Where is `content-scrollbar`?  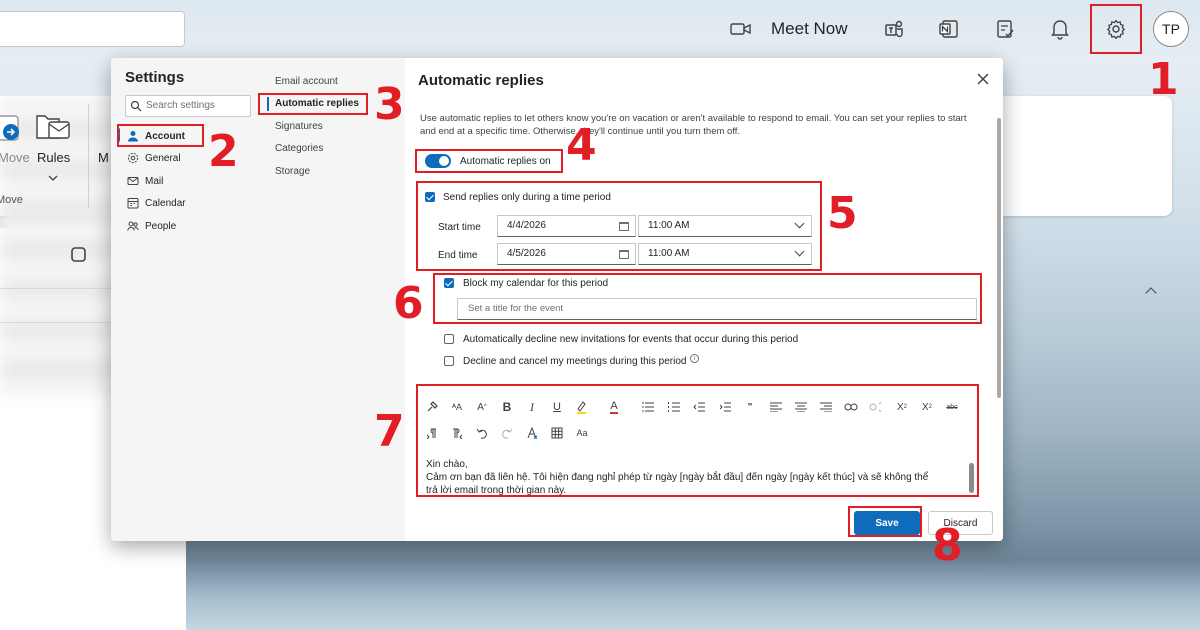
content-scrollbar is located at coordinates (999, 258).